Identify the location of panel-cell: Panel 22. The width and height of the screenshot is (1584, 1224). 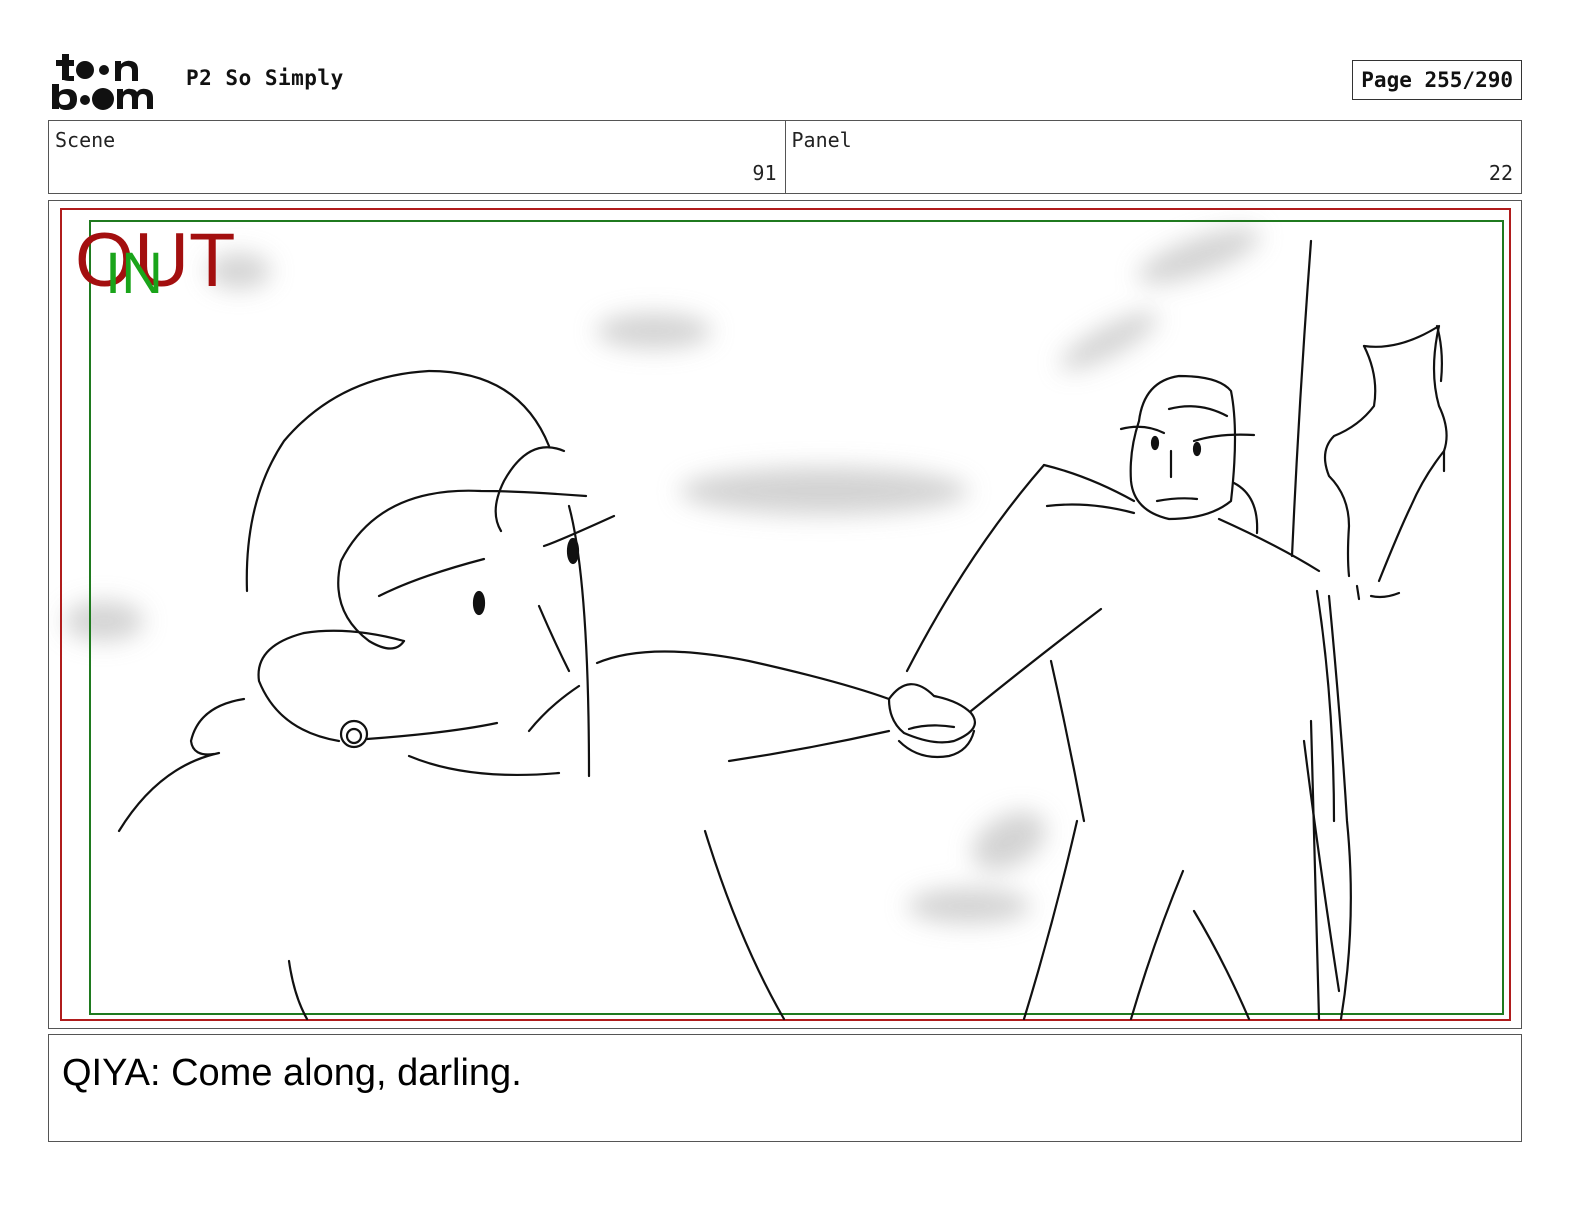
(1153, 157).